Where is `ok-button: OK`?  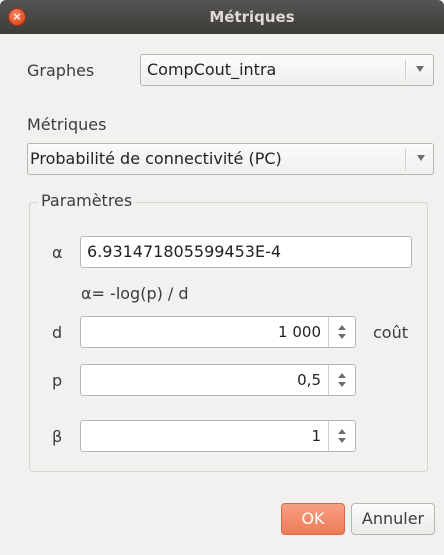
ok-button: OK is located at coordinates (313, 519).